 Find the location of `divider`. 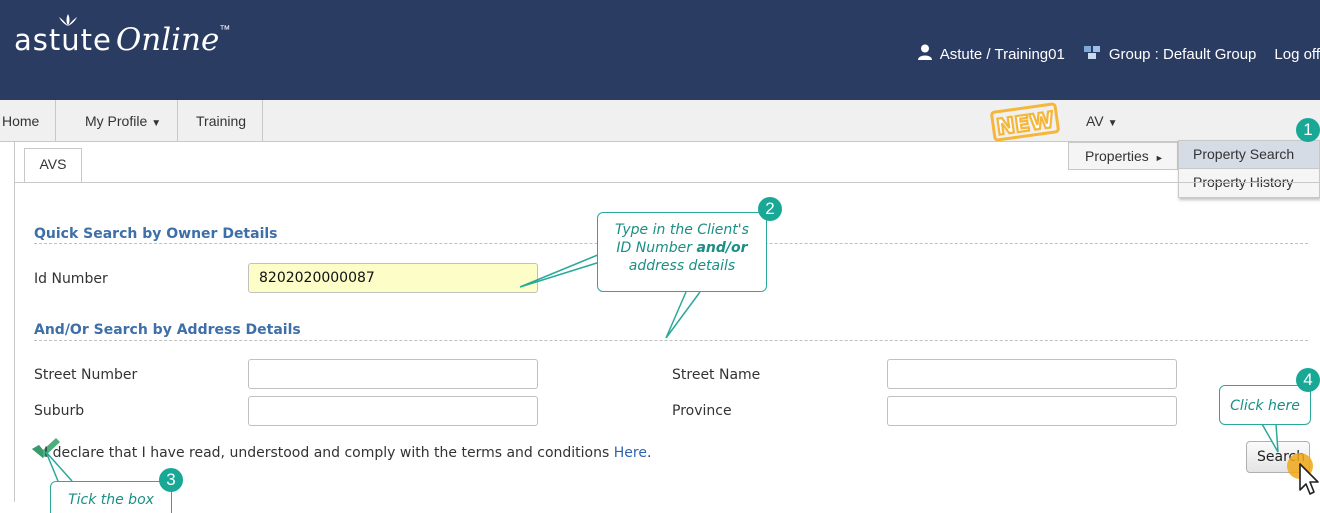

divider is located at coordinates (671, 340).